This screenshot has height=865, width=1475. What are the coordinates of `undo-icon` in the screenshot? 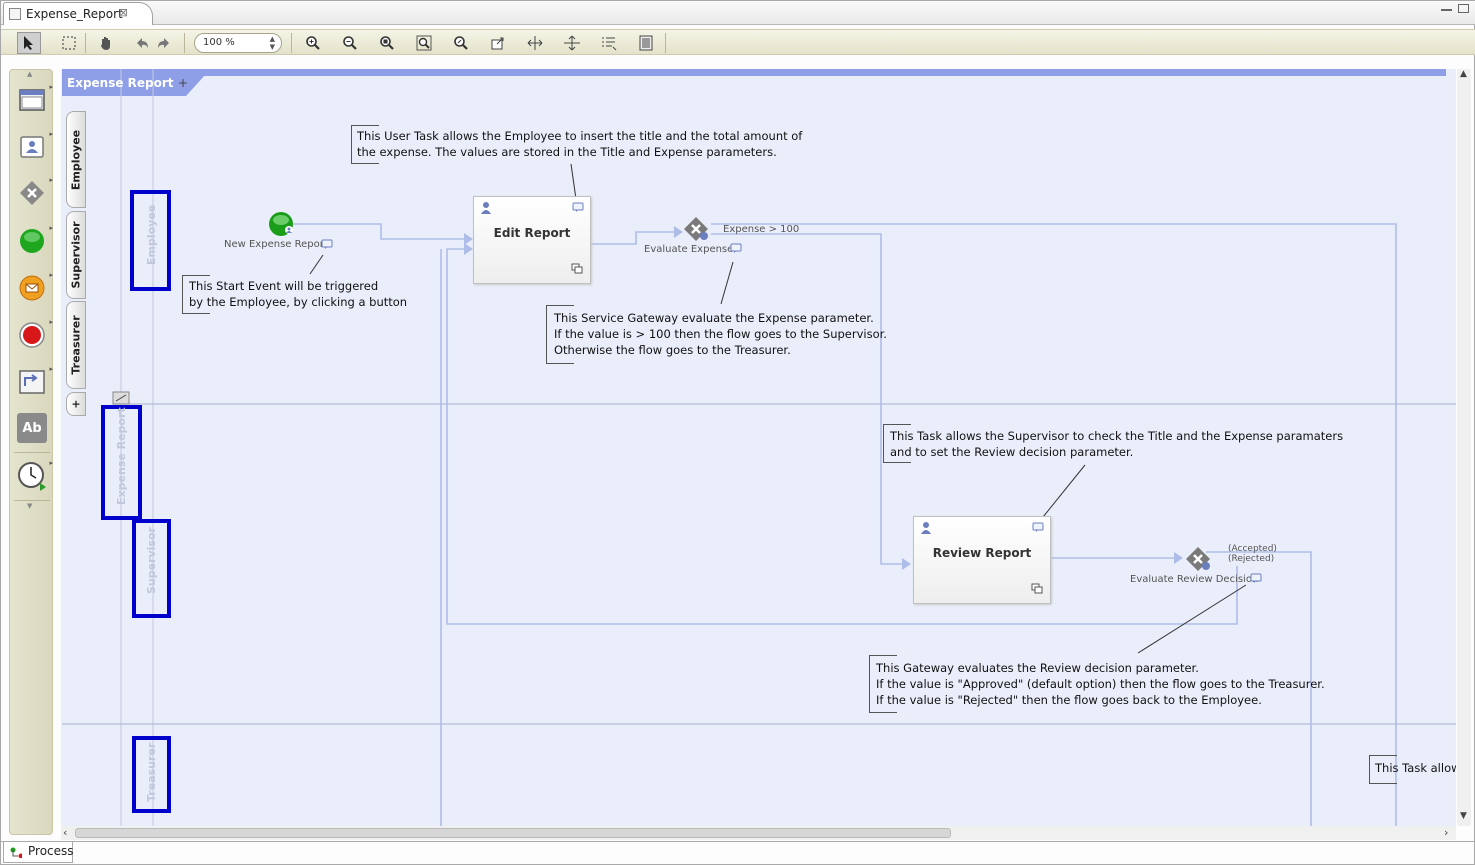 It's located at (142, 43).